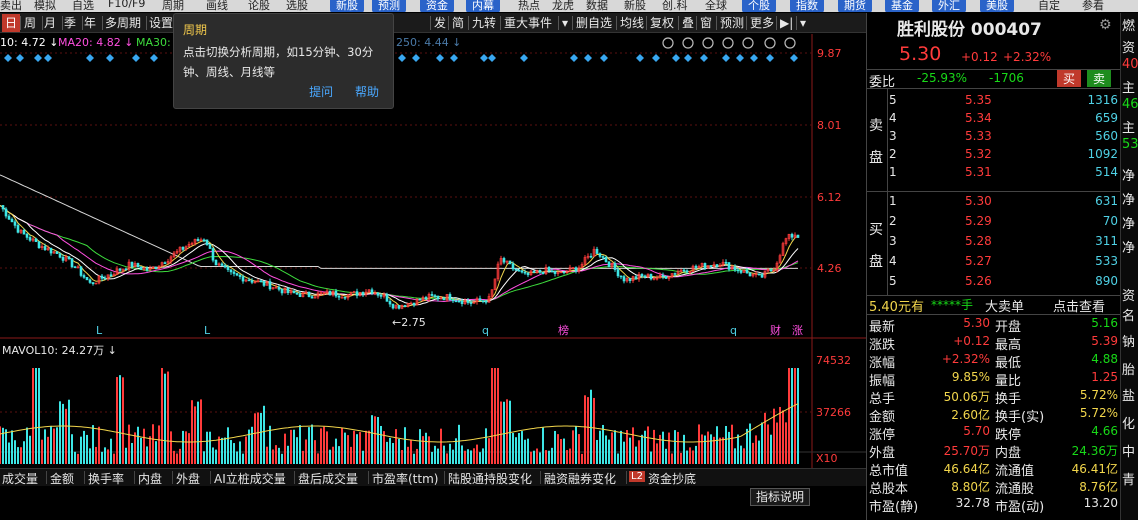 This screenshot has height=520, width=1138. I want to click on ma30-line, so click(399, 253).